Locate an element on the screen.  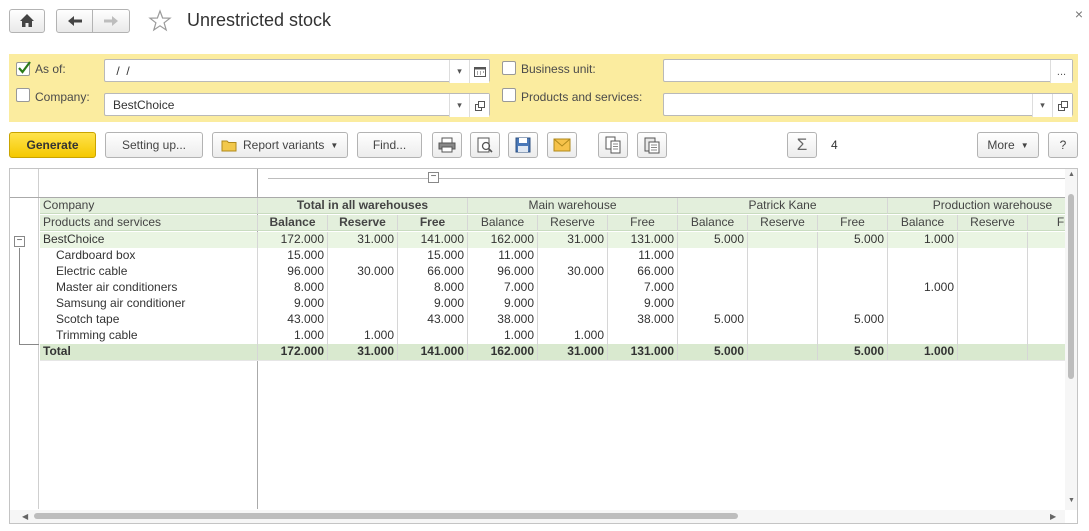
more-button: More ▼ is located at coordinates (1008, 145).